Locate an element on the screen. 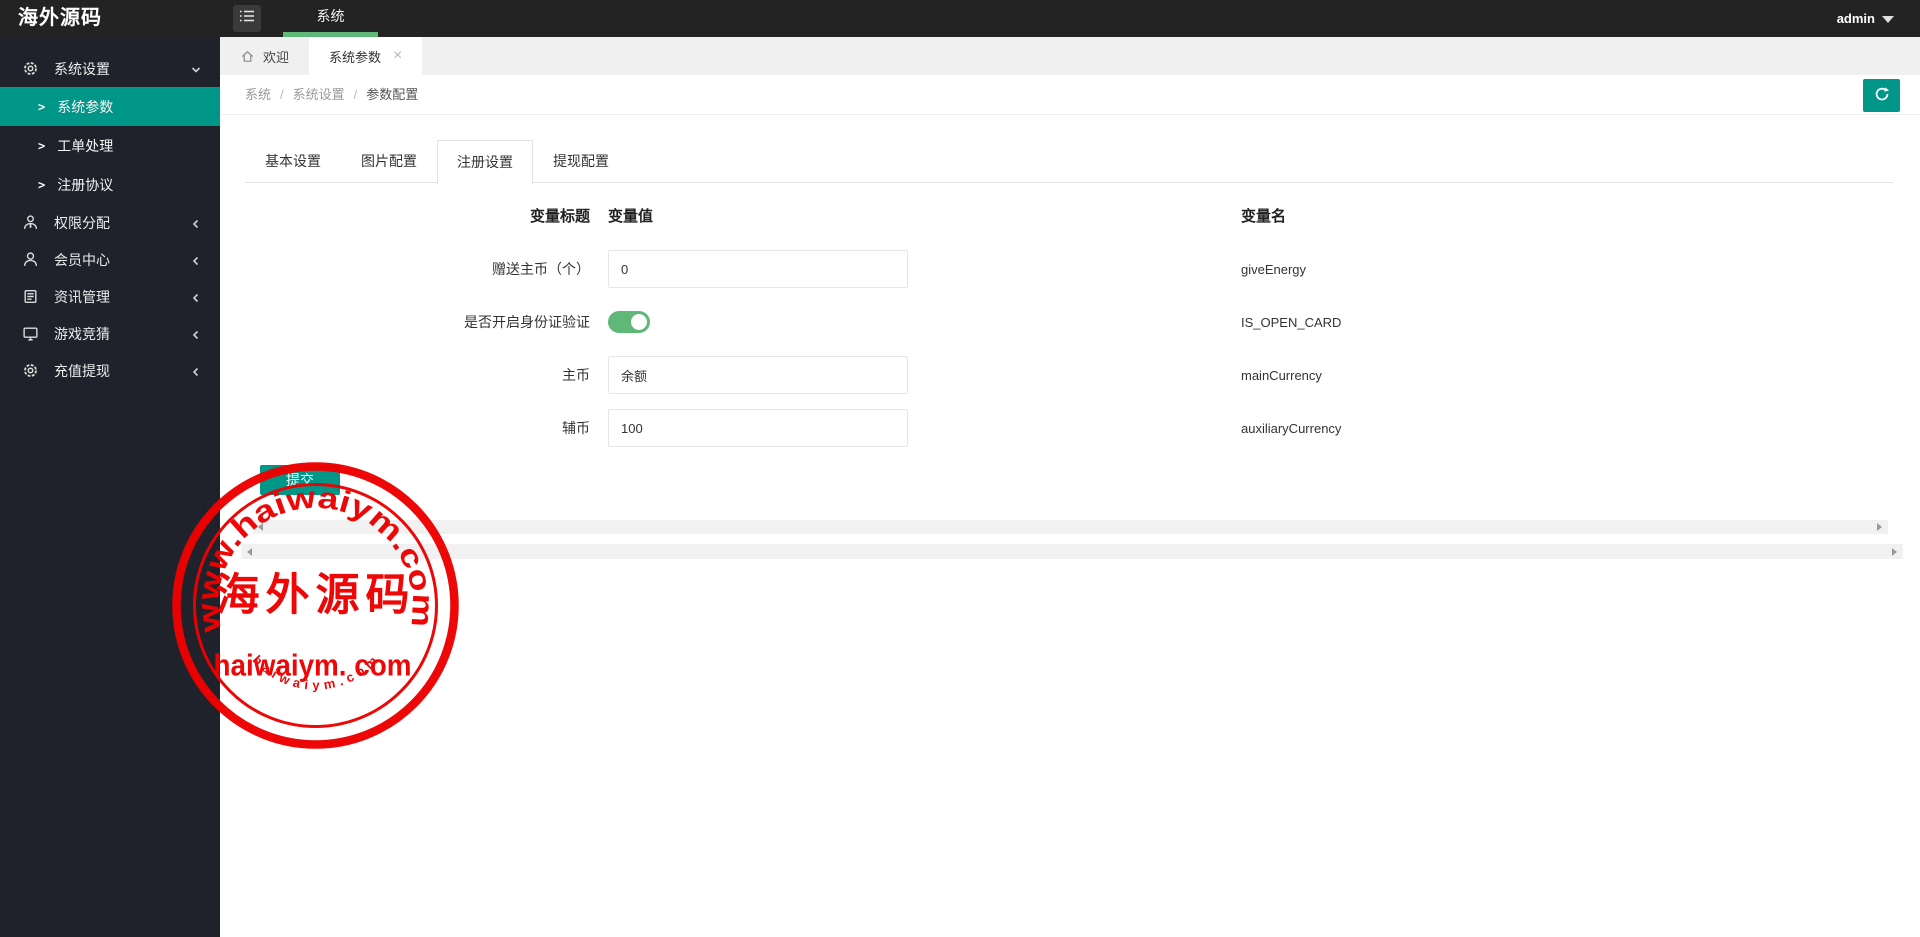 Image resolution: width=1920 pixels, height=937 pixels. header-variable-title: 变量标题 is located at coordinates (559, 216).